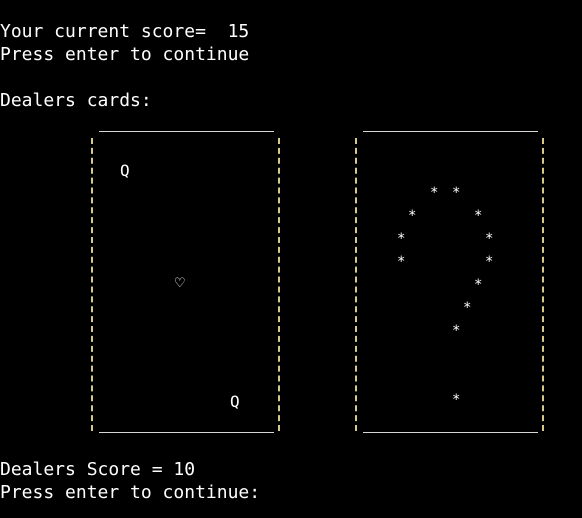 This screenshot has height=518, width=582. What do you see at coordinates (125, 31) in the screenshot?
I see `score-line: Your current score= 15` at bounding box center [125, 31].